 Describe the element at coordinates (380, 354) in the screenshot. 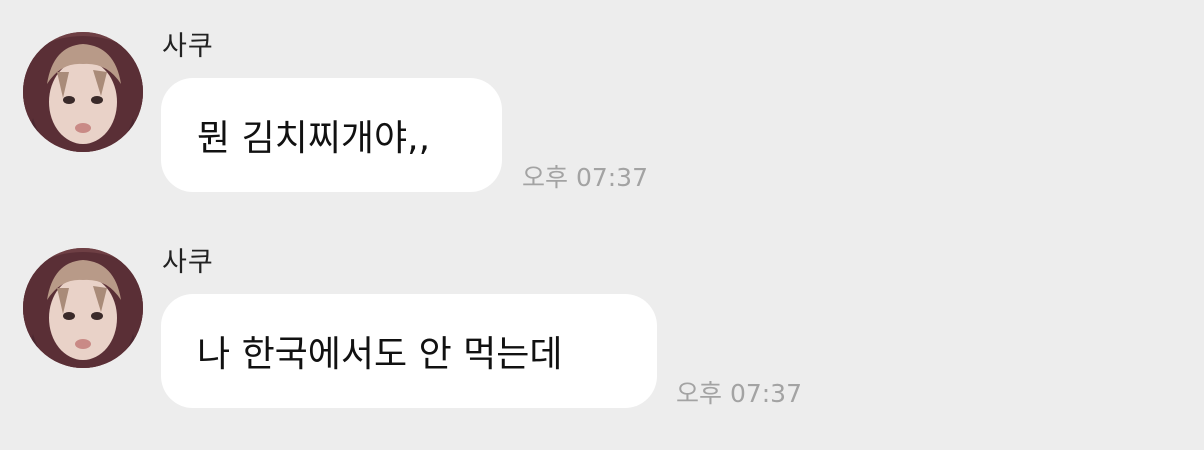

I see `message-text: 나 한국에서도 안 먹는데` at that location.